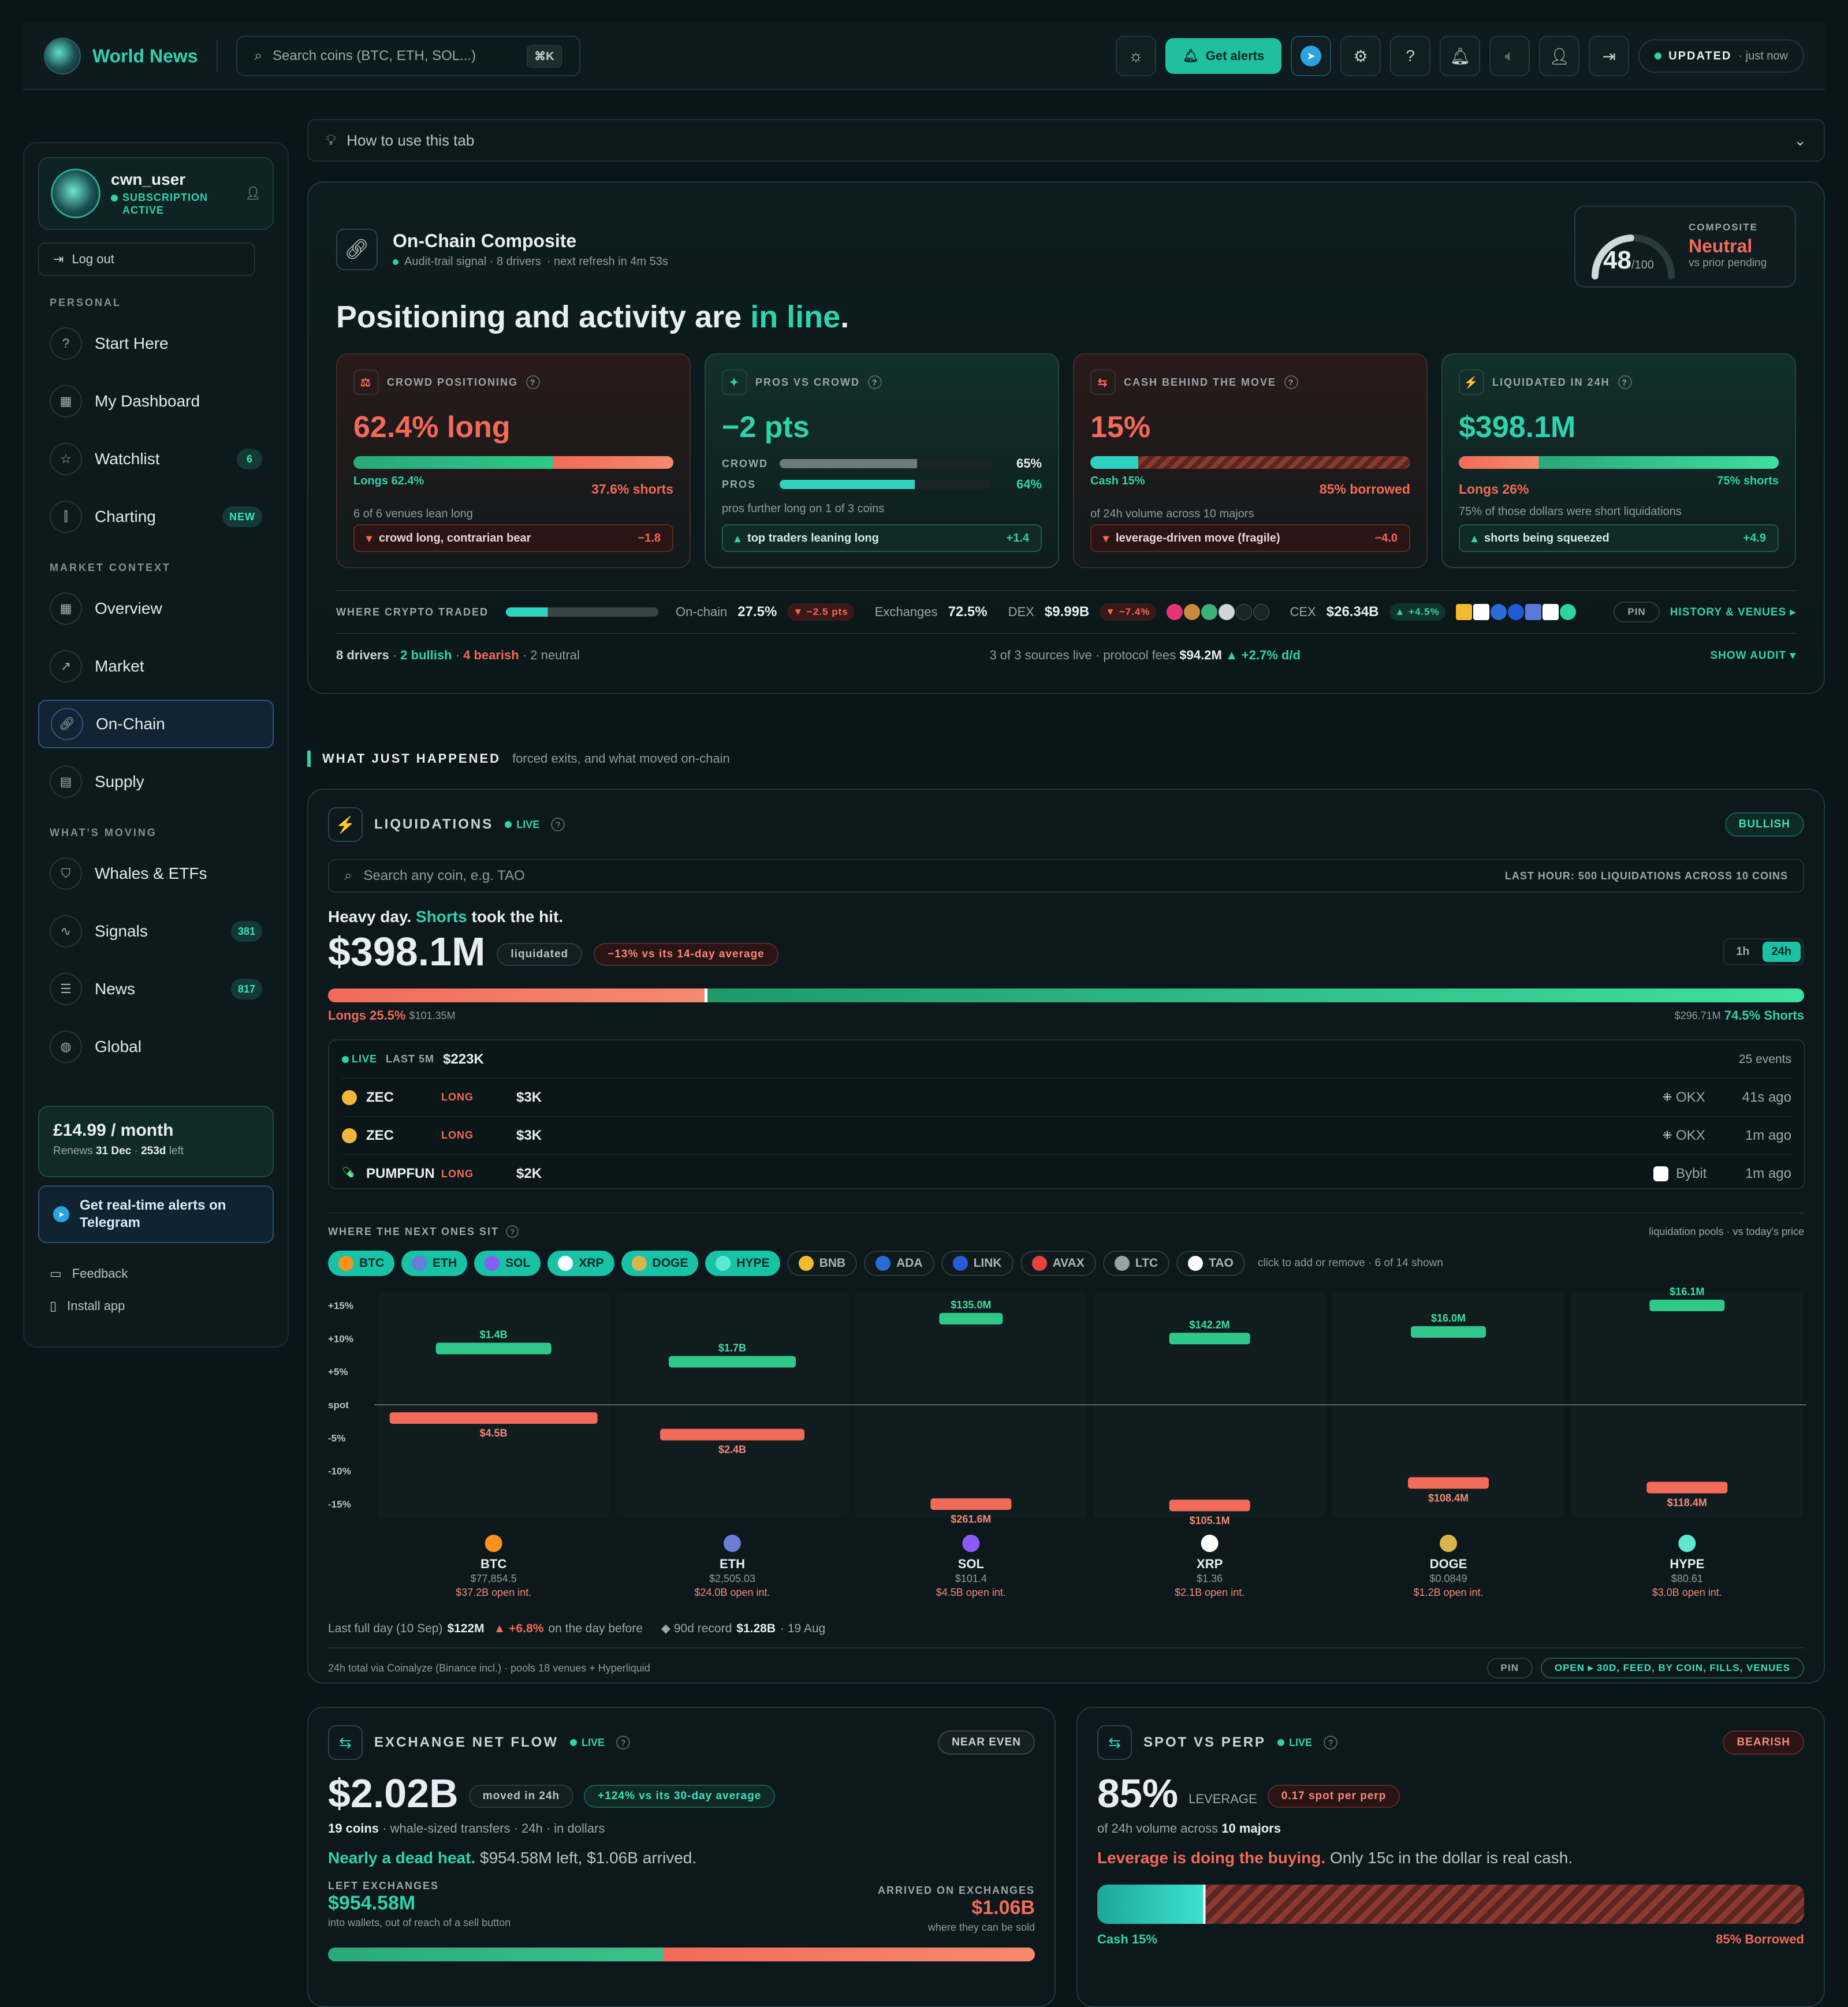  What do you see at coordinates (1764, 1059) in the screenshot?
I see `feed-events: 25 events` at bounding box center [1764, 1059].